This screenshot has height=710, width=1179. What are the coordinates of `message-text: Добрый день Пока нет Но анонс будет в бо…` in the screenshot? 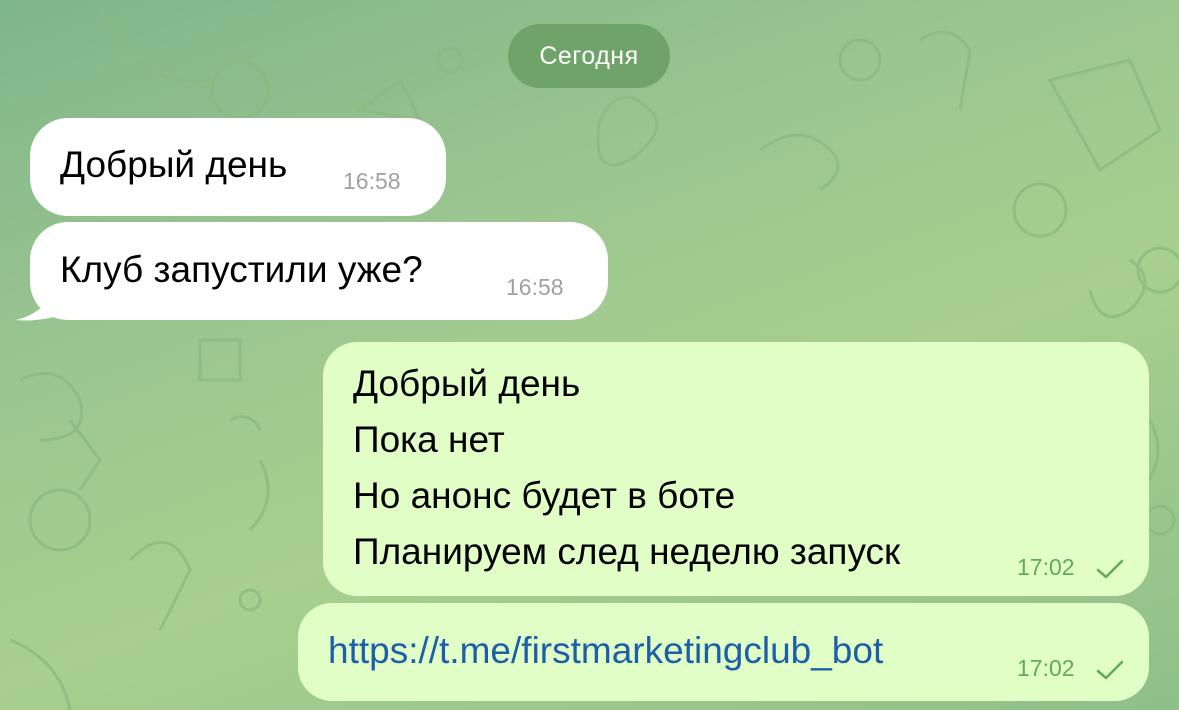 It's located at (627, 467).